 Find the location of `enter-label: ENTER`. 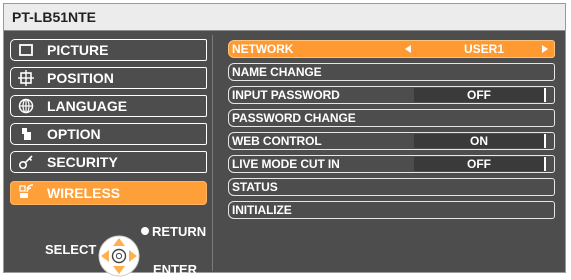

enter-label: ENTER is located at coordinates (175, 269).